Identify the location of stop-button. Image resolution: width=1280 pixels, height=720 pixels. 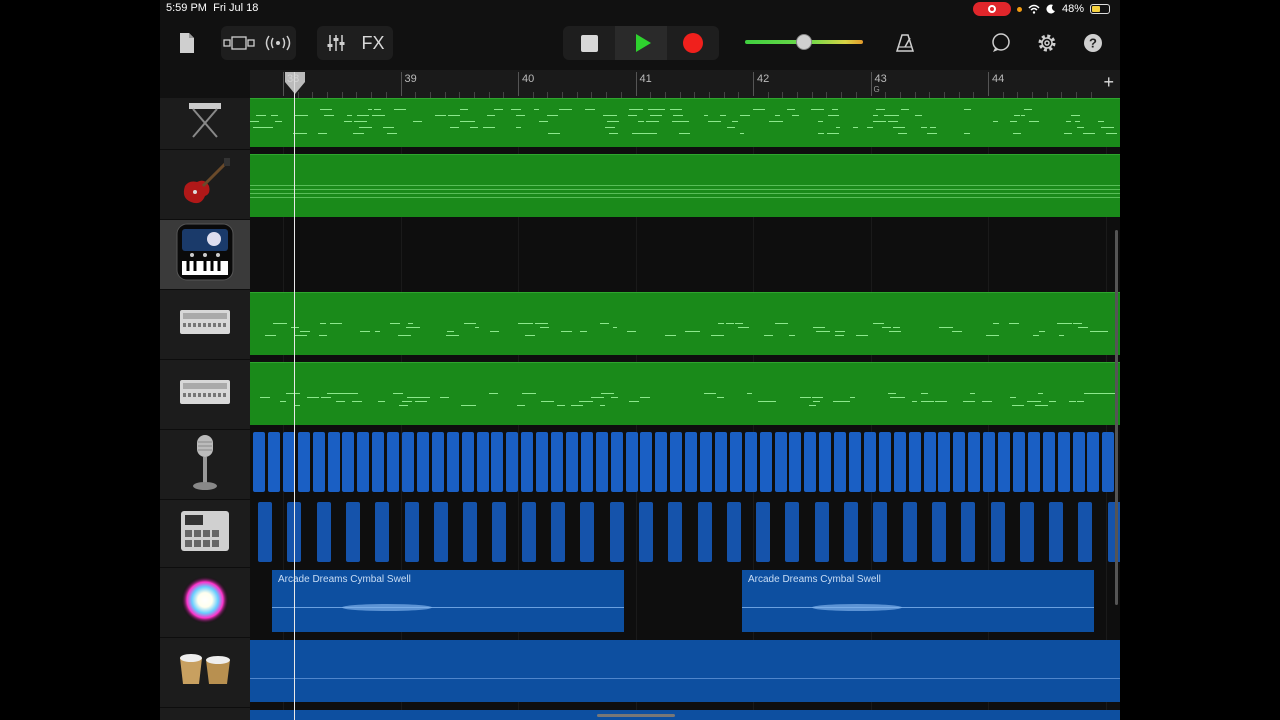
(589, 43).